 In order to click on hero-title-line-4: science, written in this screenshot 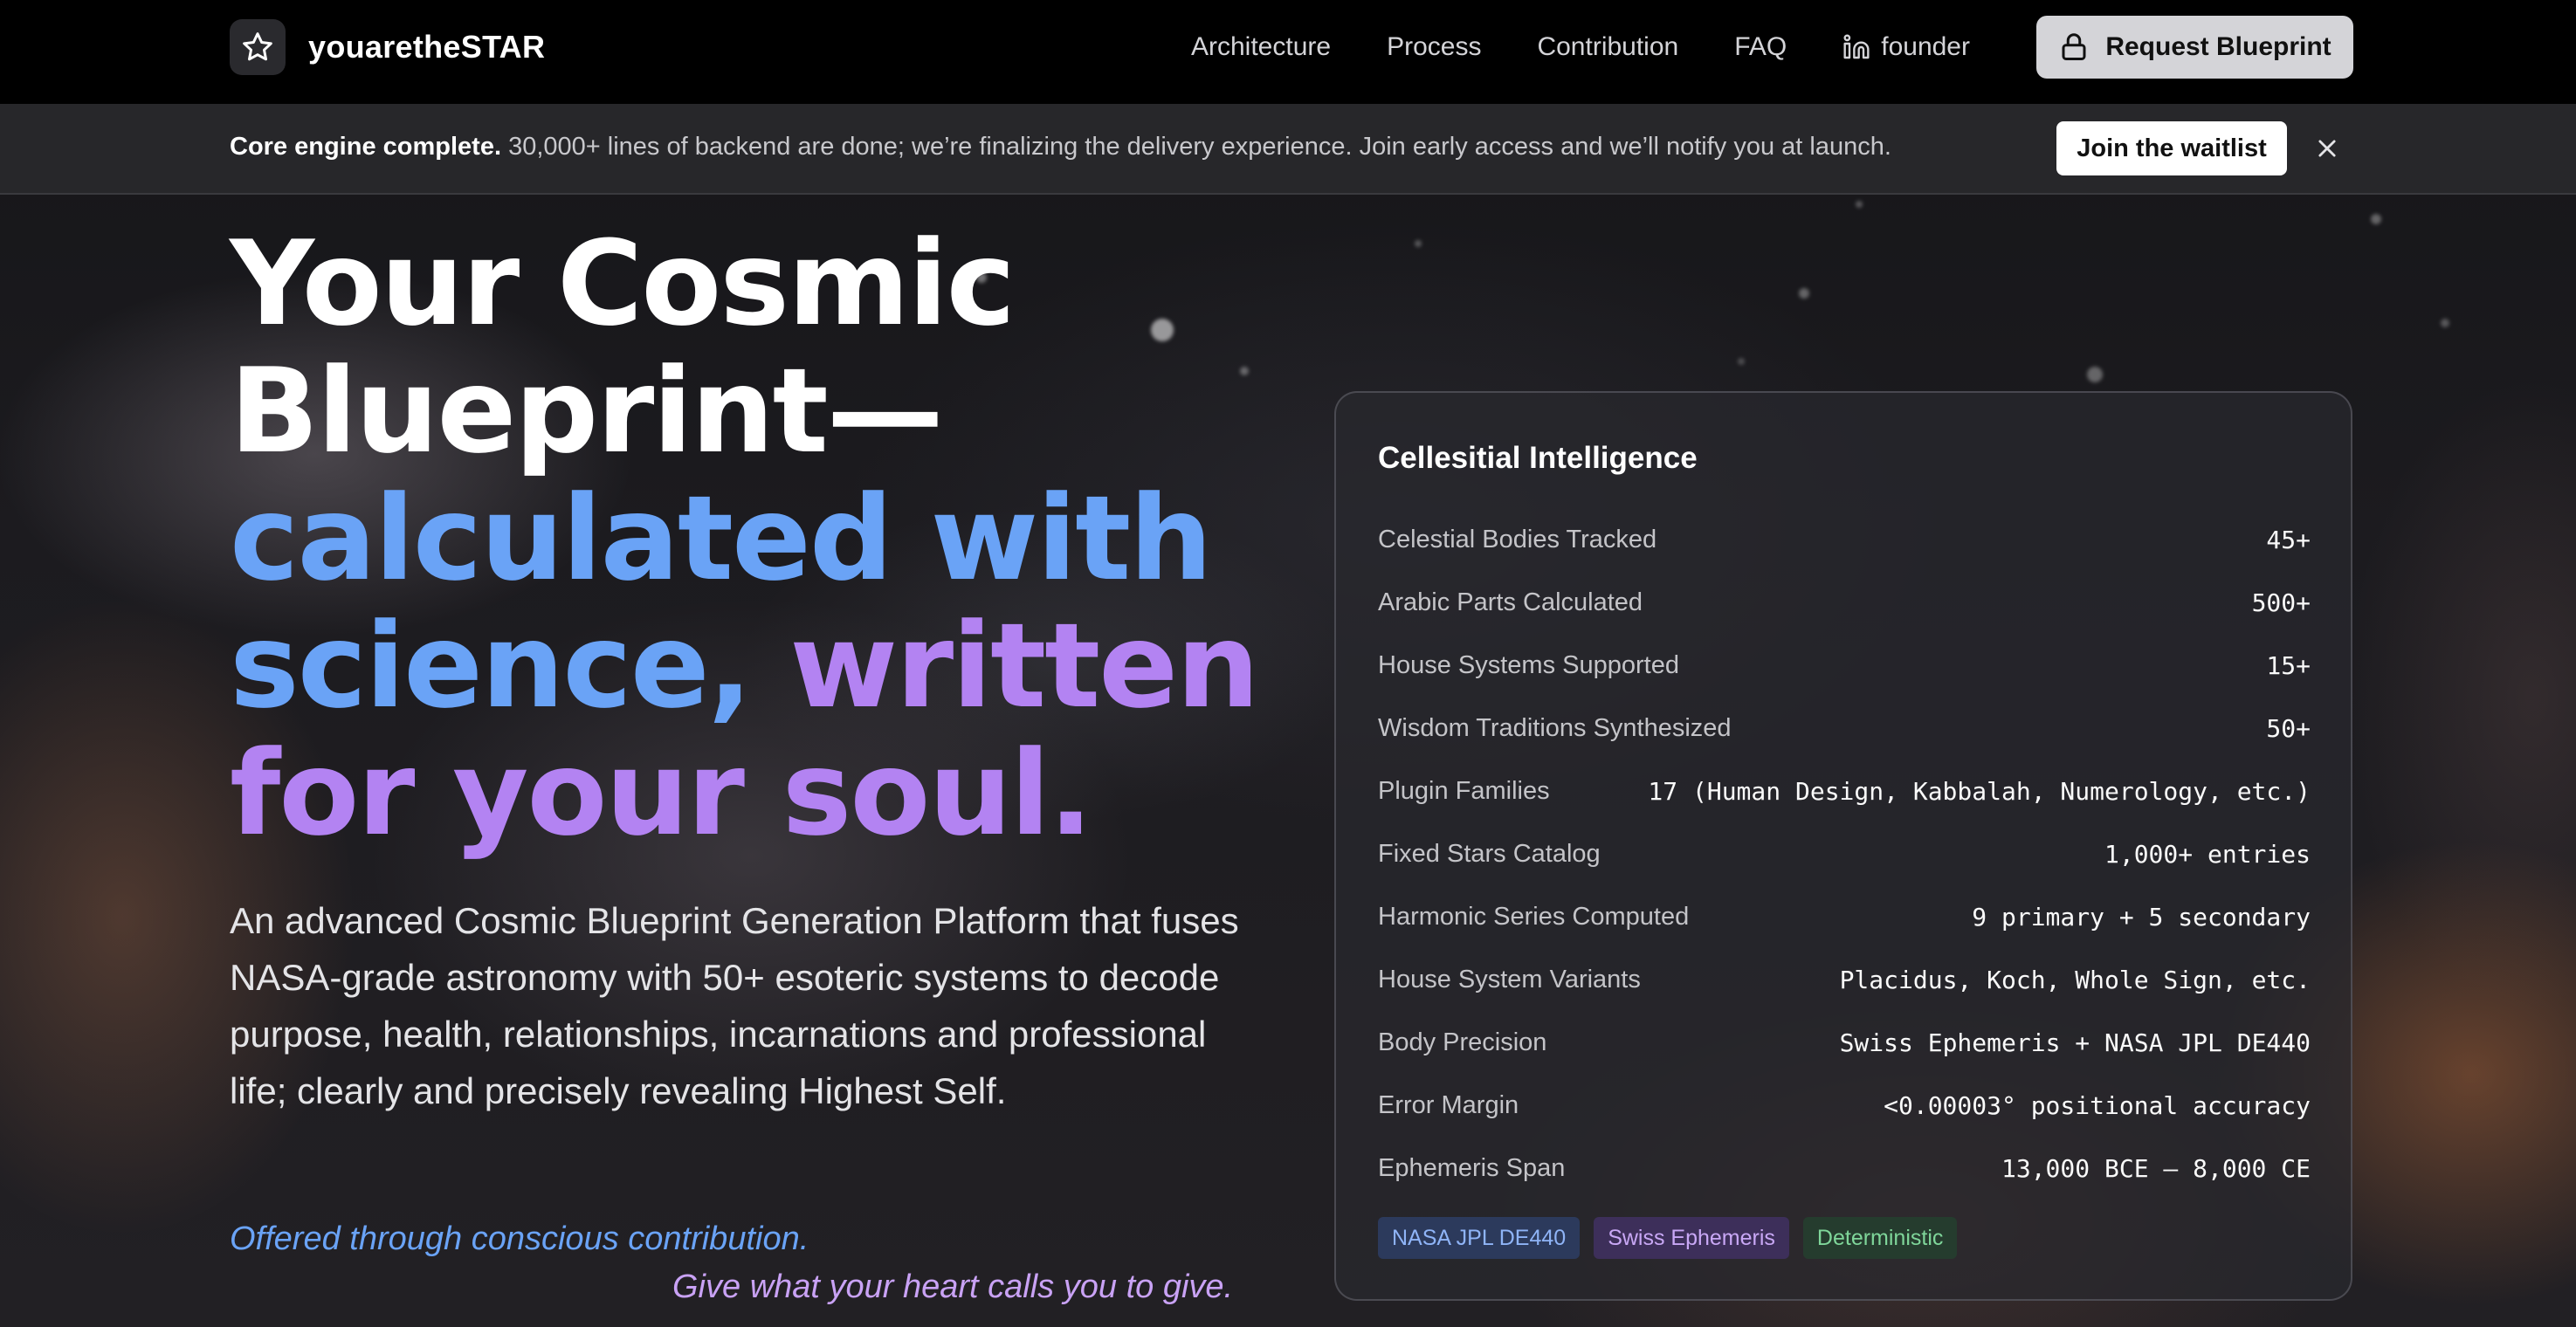, I will do `click(744, 666)`.